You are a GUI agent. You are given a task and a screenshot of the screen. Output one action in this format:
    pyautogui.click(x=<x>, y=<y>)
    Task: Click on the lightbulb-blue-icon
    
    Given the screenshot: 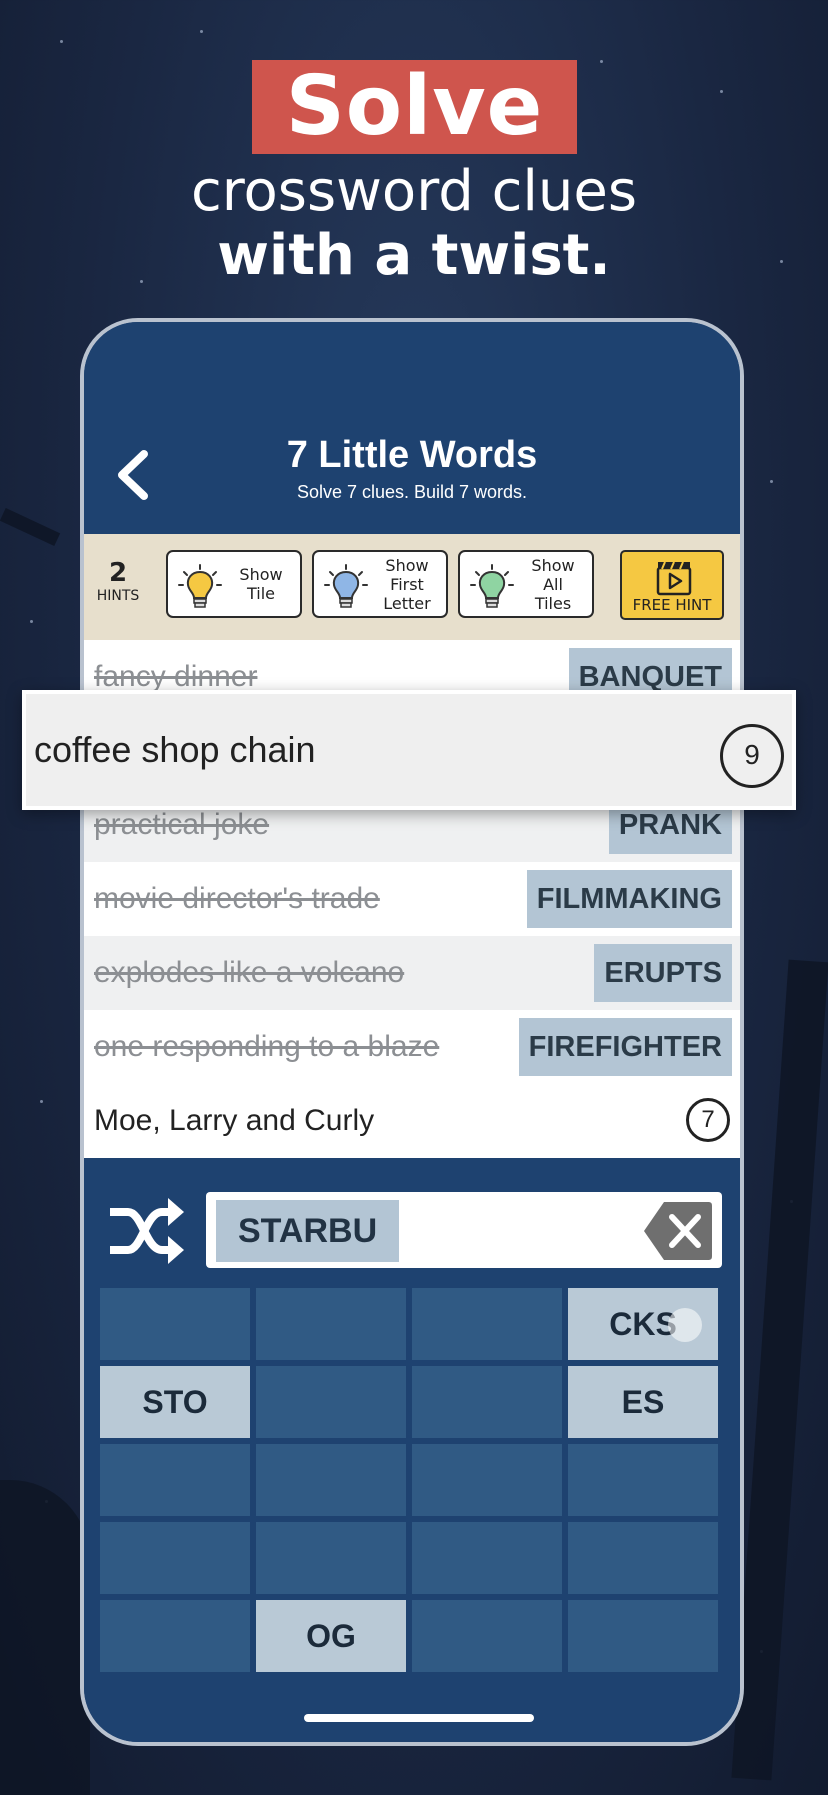 What is the action you would take?
    pyautogui.click(x=346, y=586)
    